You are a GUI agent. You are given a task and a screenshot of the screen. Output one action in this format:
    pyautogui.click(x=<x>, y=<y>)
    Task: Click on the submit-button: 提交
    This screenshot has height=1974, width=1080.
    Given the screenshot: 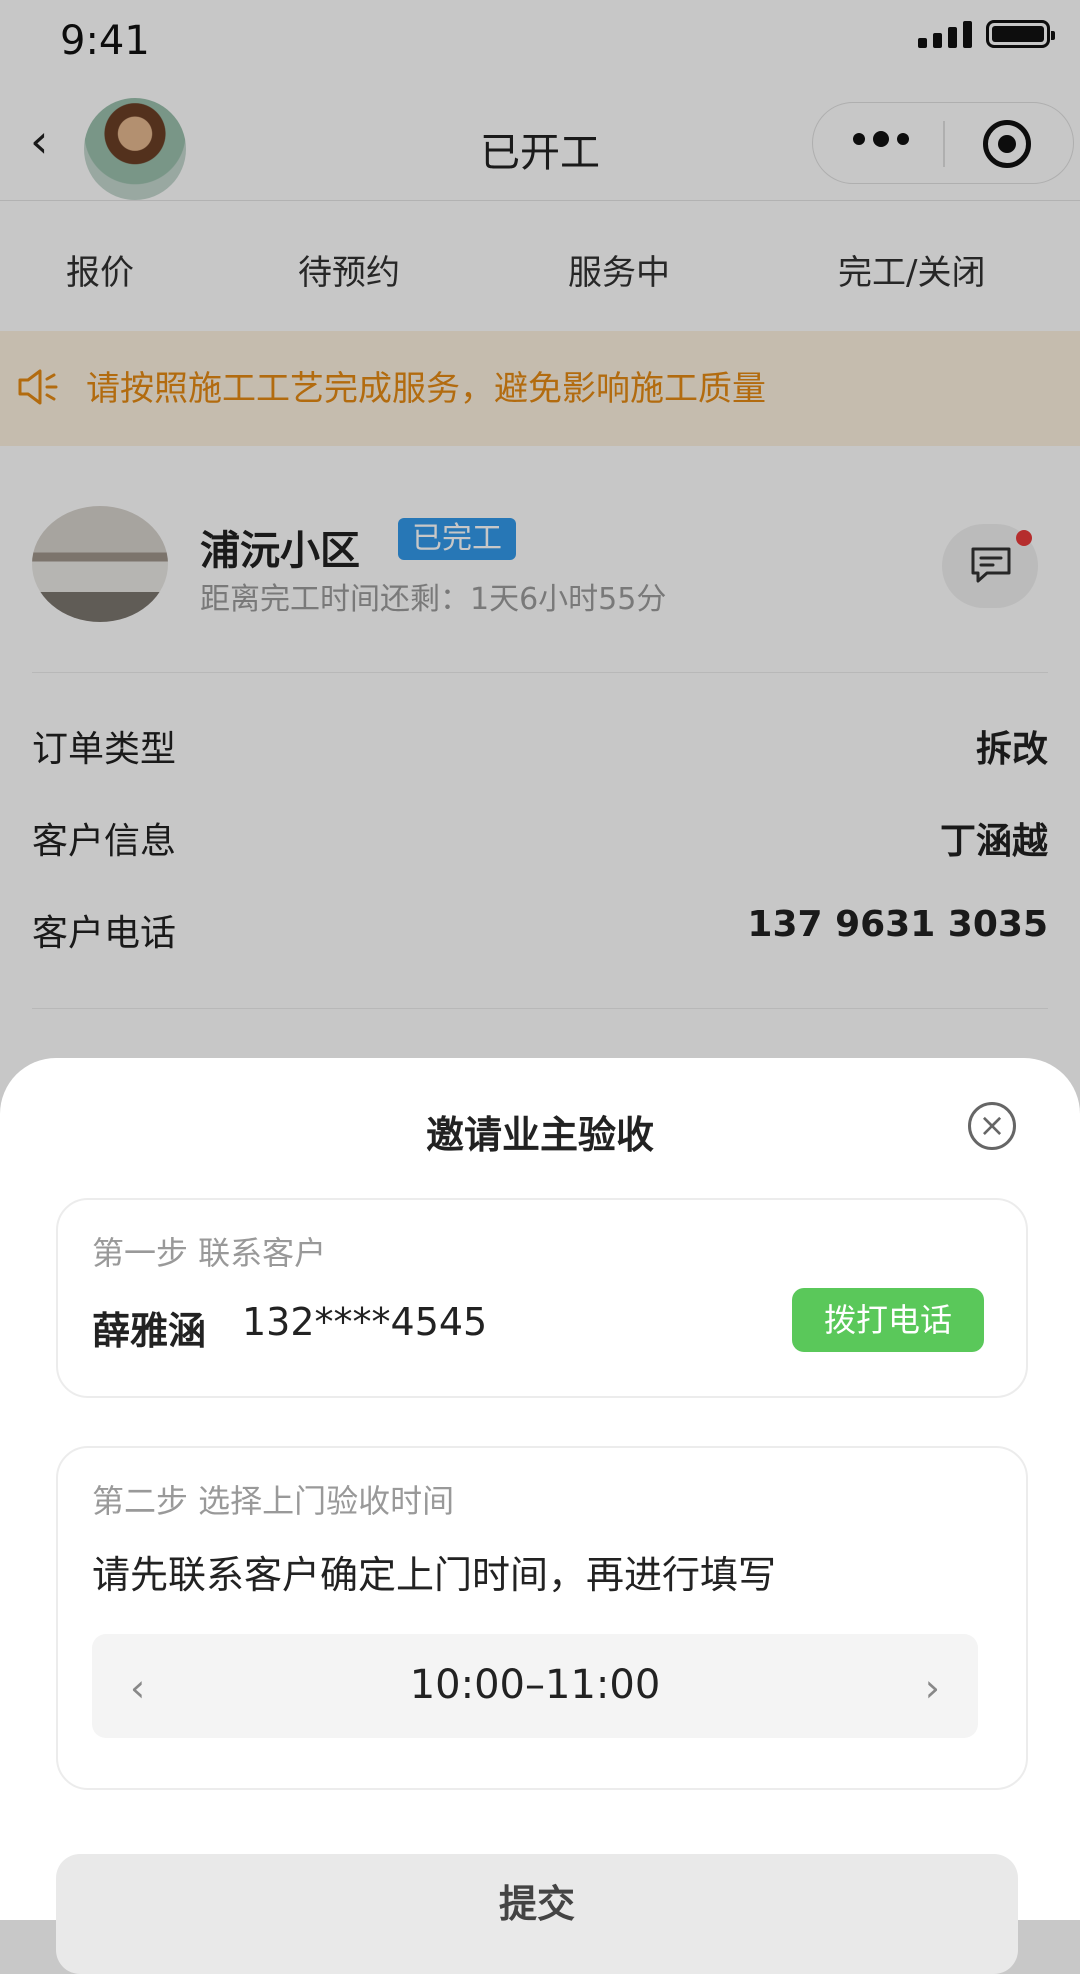 What is the action you would take?
    pyautogui.click(x=537, y=1914)
    